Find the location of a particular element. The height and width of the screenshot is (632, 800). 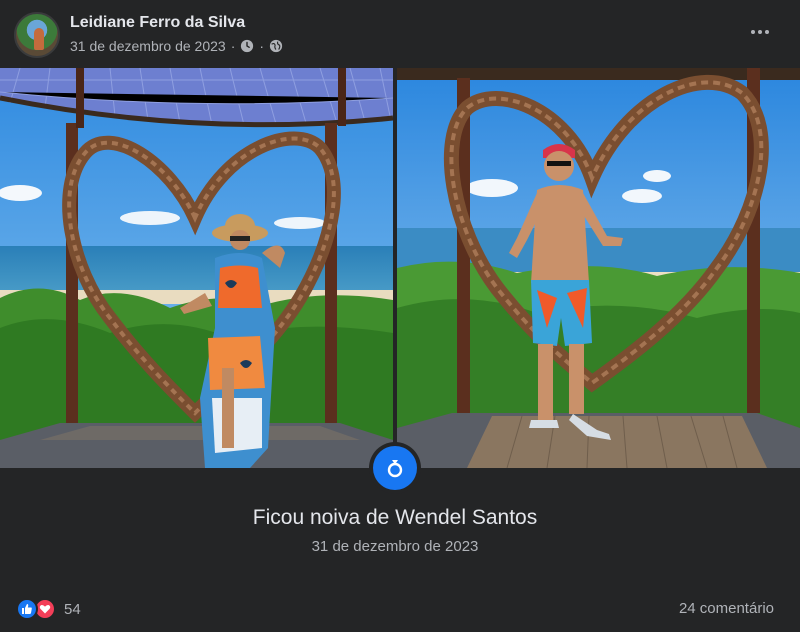

post-meta: 31 de dezembro de 2023 · · is located at coordinates (176, 46).